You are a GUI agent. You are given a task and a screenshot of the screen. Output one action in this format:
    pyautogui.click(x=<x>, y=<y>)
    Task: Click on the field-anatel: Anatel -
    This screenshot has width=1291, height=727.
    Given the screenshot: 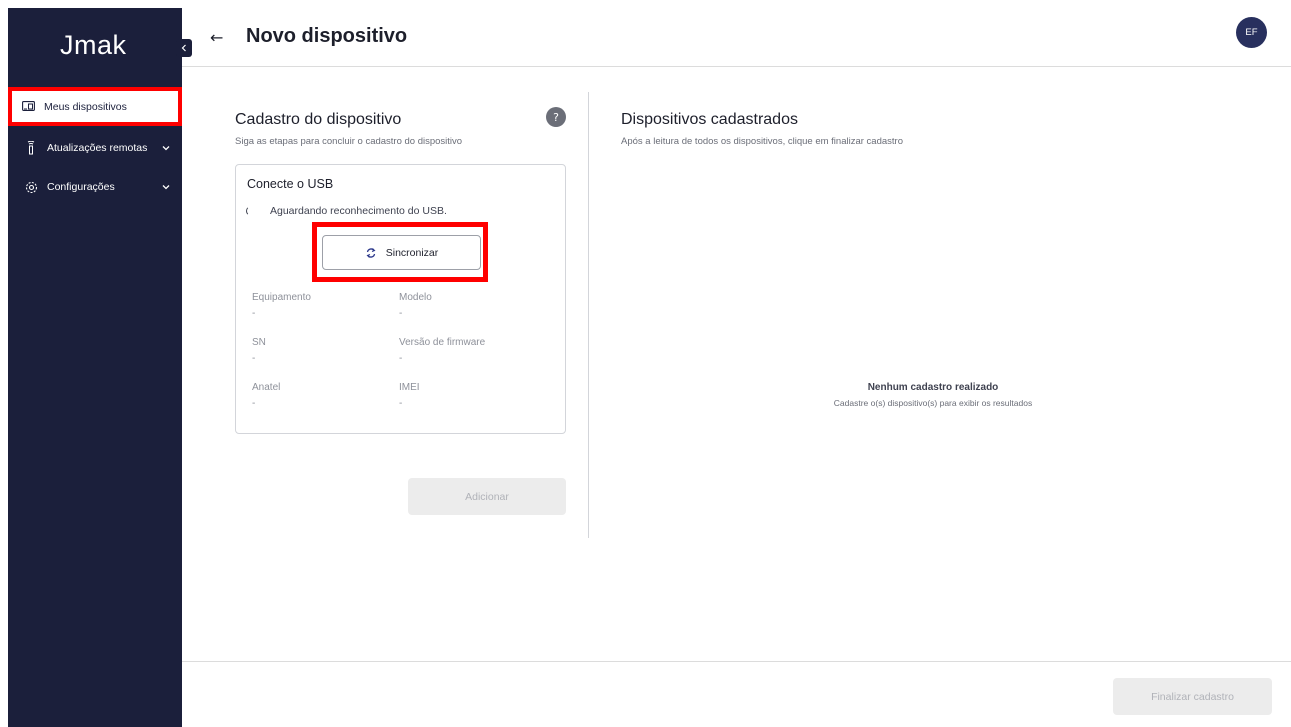 What is the action you would take?
    pyautogui.click(x=266, y=395)
    